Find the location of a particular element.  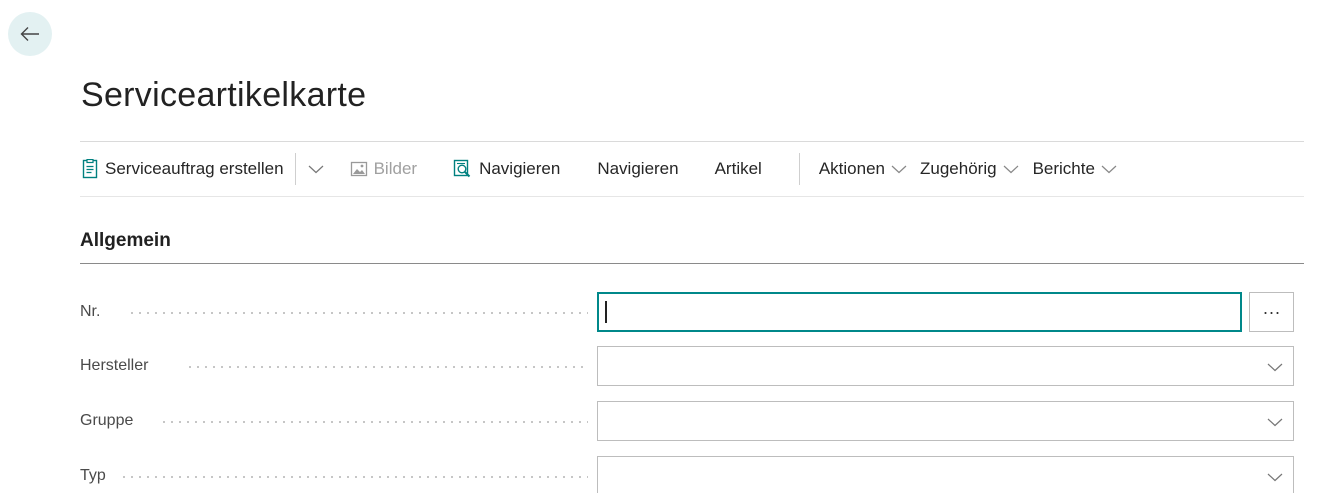

arrow-left-icon is located at coordinates (30, 34).